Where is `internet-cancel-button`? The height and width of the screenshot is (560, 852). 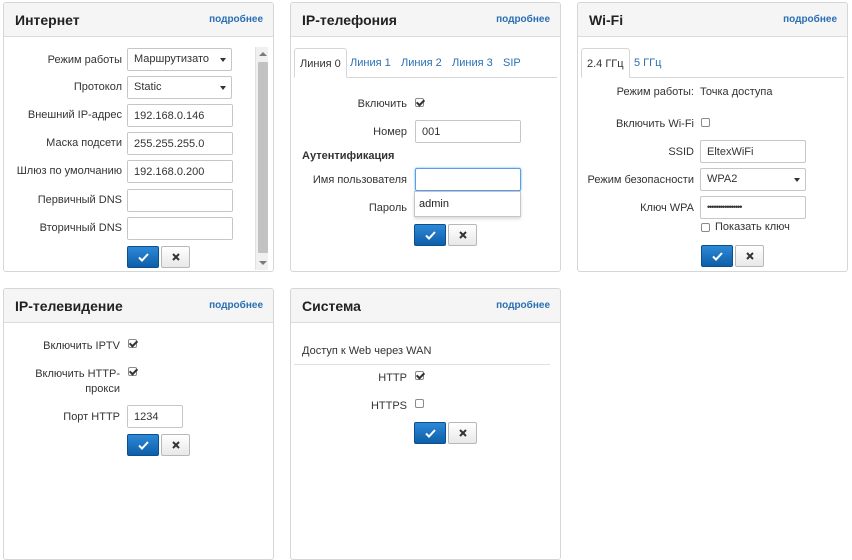
internet-cancel-button is located at coordinates (175, 257).